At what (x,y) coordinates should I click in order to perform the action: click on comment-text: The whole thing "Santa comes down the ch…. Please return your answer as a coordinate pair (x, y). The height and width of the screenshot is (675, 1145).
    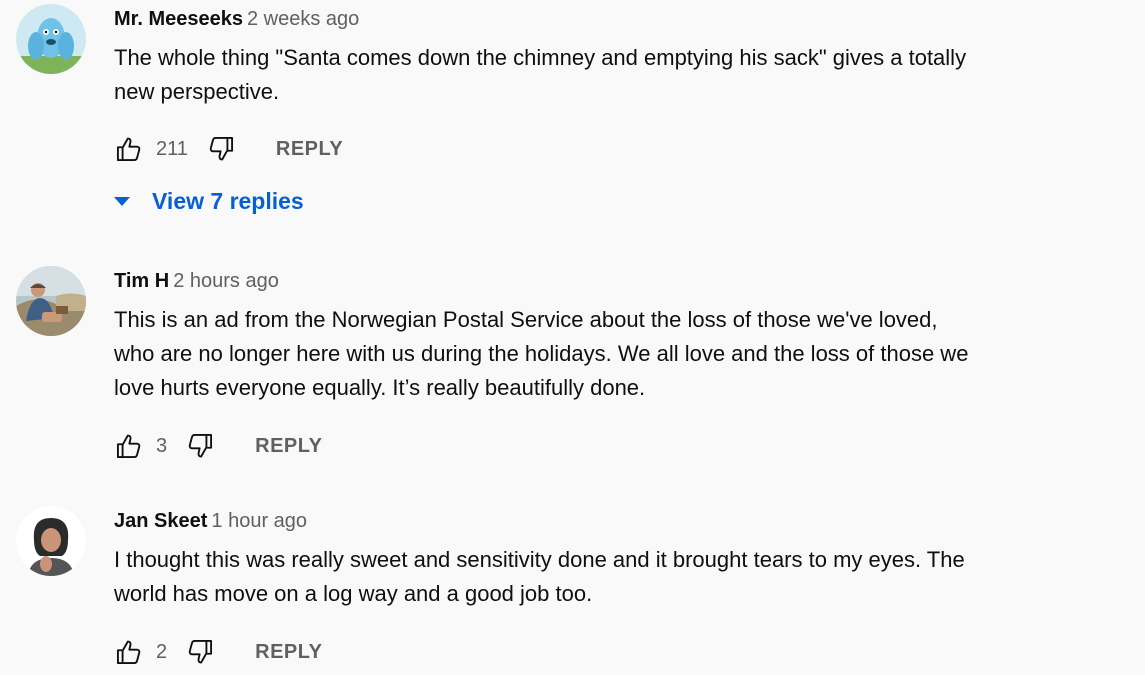
    Looking at the image, I should click on (614, 75).